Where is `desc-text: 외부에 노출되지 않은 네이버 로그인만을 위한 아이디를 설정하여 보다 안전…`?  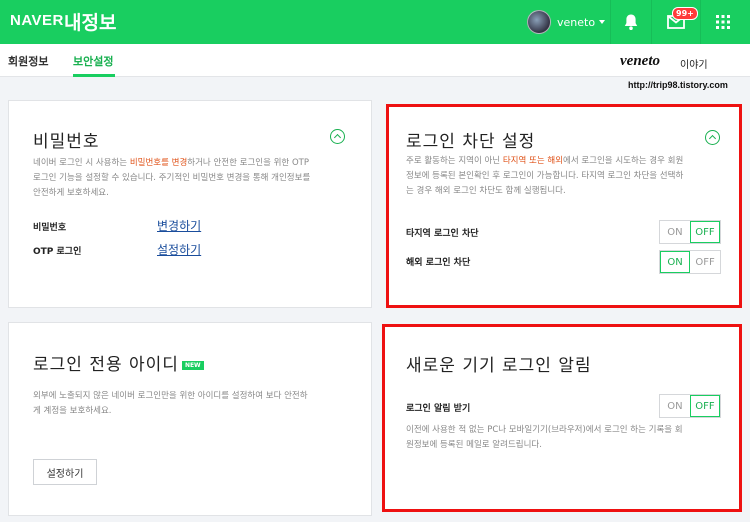 desc-text: 외부에 노출되지 않은 네이버 로그인만을 위한 아이디를 설정하여 보다 안전… is located at coordinates (170, 396).